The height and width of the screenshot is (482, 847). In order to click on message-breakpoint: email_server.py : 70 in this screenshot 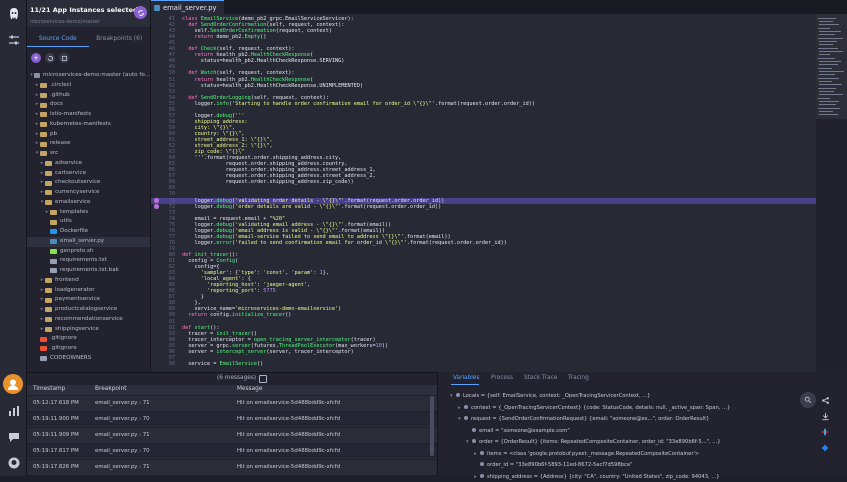, I will do `click(122, 419)`.